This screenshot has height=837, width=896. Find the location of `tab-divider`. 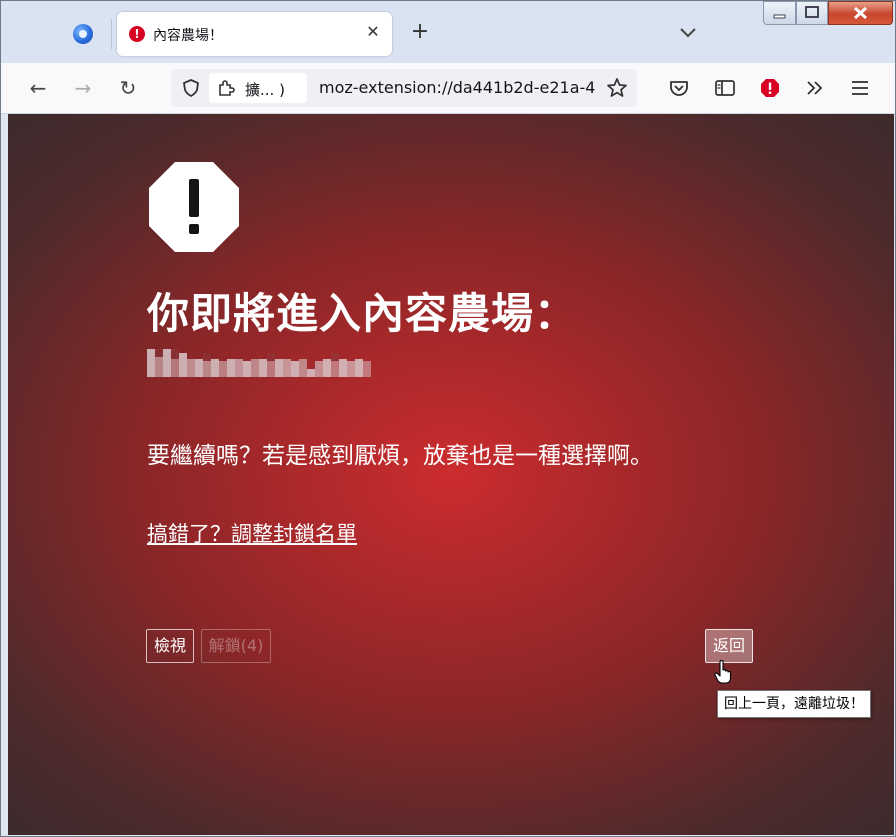

tab-divider is located at coordinates (111, 34).